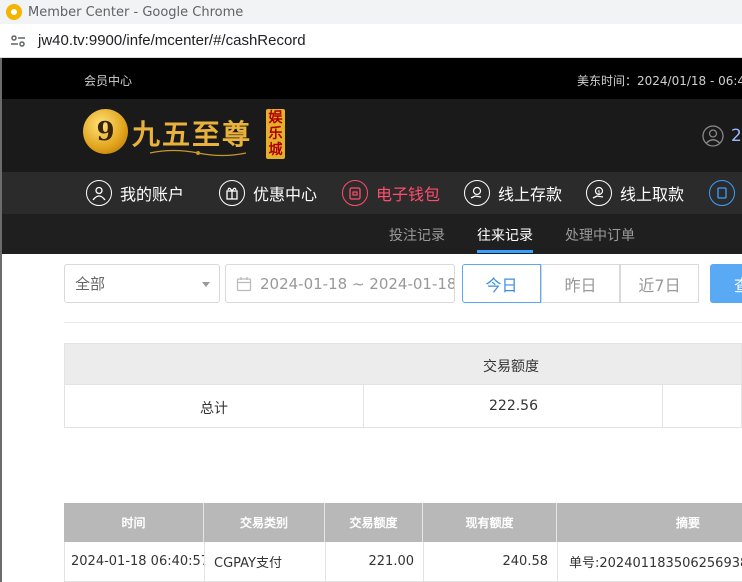 Image resolution: width=742 pixels, height=582 pixels. Describe the element at coordinates (513, 193) in the screenshot. I see `nav-item-online-deposit: 线上存款` at that location.